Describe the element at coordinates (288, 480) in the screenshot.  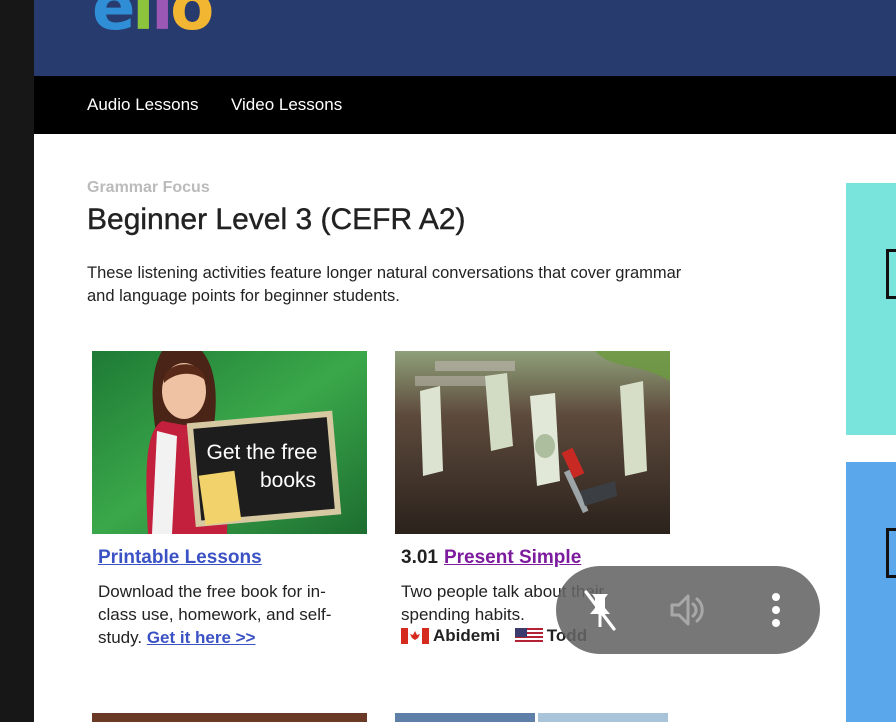
I see `board-text-line-2: books` at that location.